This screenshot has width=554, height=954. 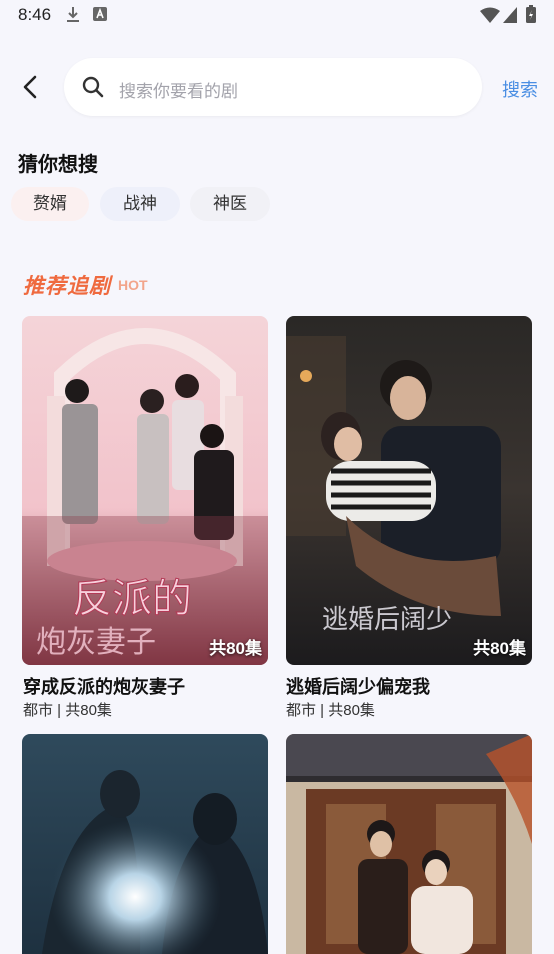 What do you see at coordinates (230, 204) in the screenshot?
I see `search-chip: 神医` at bounding box center [230, 204].